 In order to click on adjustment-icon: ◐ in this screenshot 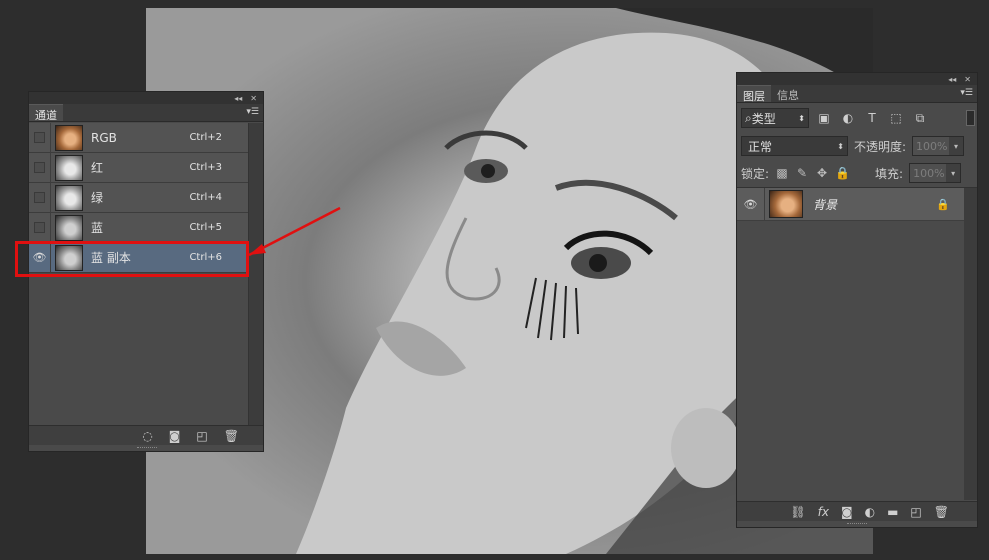, I will do `click(870, 512)`.